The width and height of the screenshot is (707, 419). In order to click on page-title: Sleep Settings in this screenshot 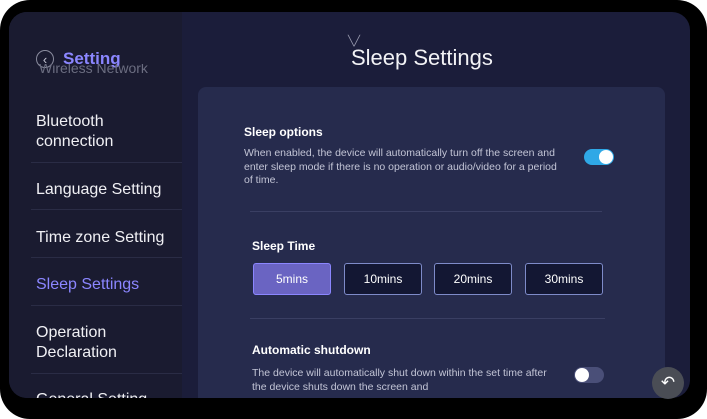, I will do `click(422, 57)`.